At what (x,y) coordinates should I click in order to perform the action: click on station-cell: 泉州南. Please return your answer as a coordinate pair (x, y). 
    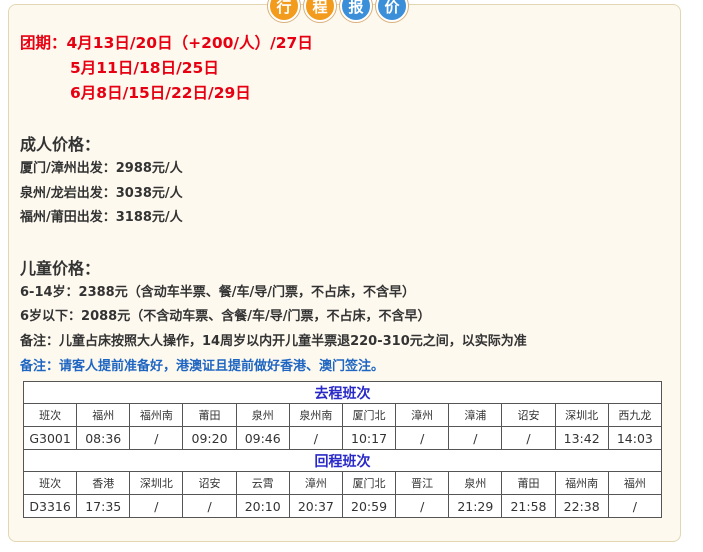
    Looking at the image, I should click on (315, 415).